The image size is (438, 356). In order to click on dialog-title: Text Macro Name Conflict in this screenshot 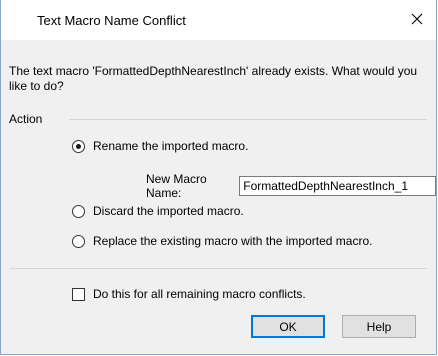, I will do `click(111, 20)`.